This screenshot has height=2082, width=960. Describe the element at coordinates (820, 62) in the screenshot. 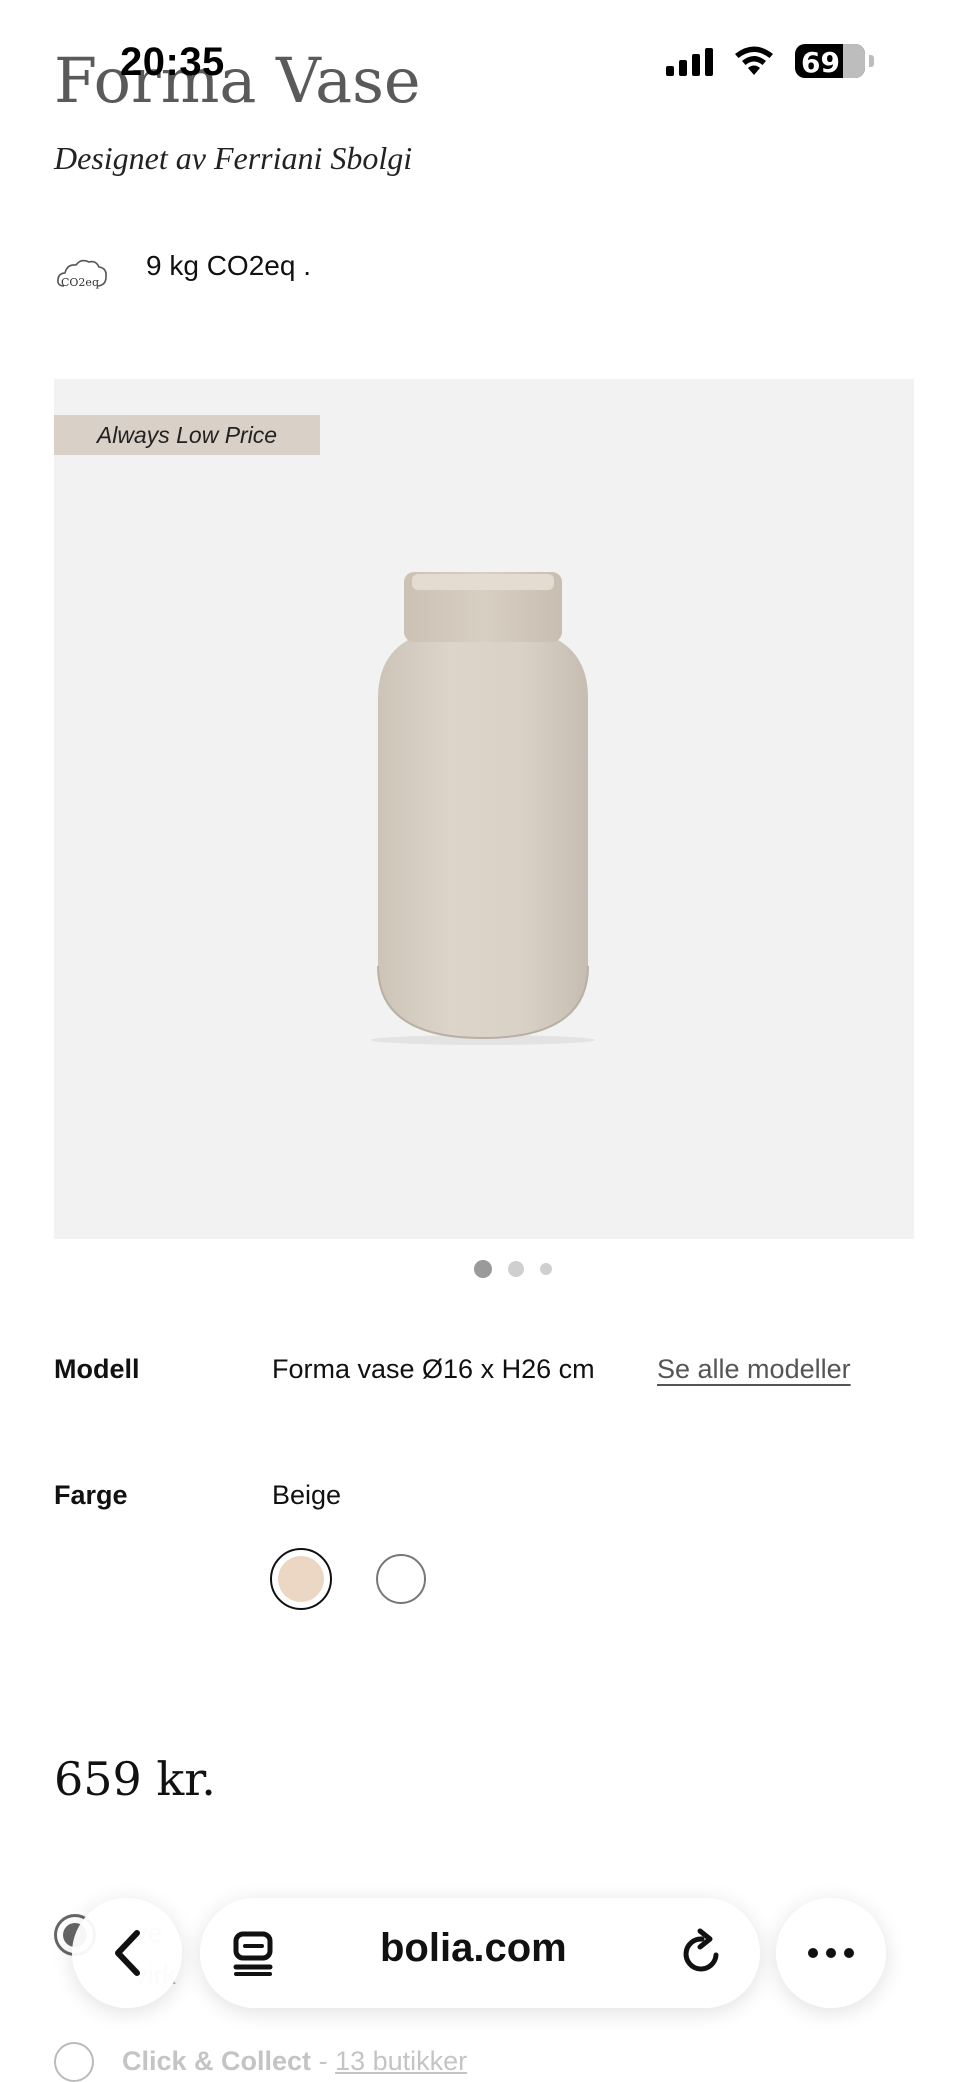

I see `battery-percentage: 69` at that location.